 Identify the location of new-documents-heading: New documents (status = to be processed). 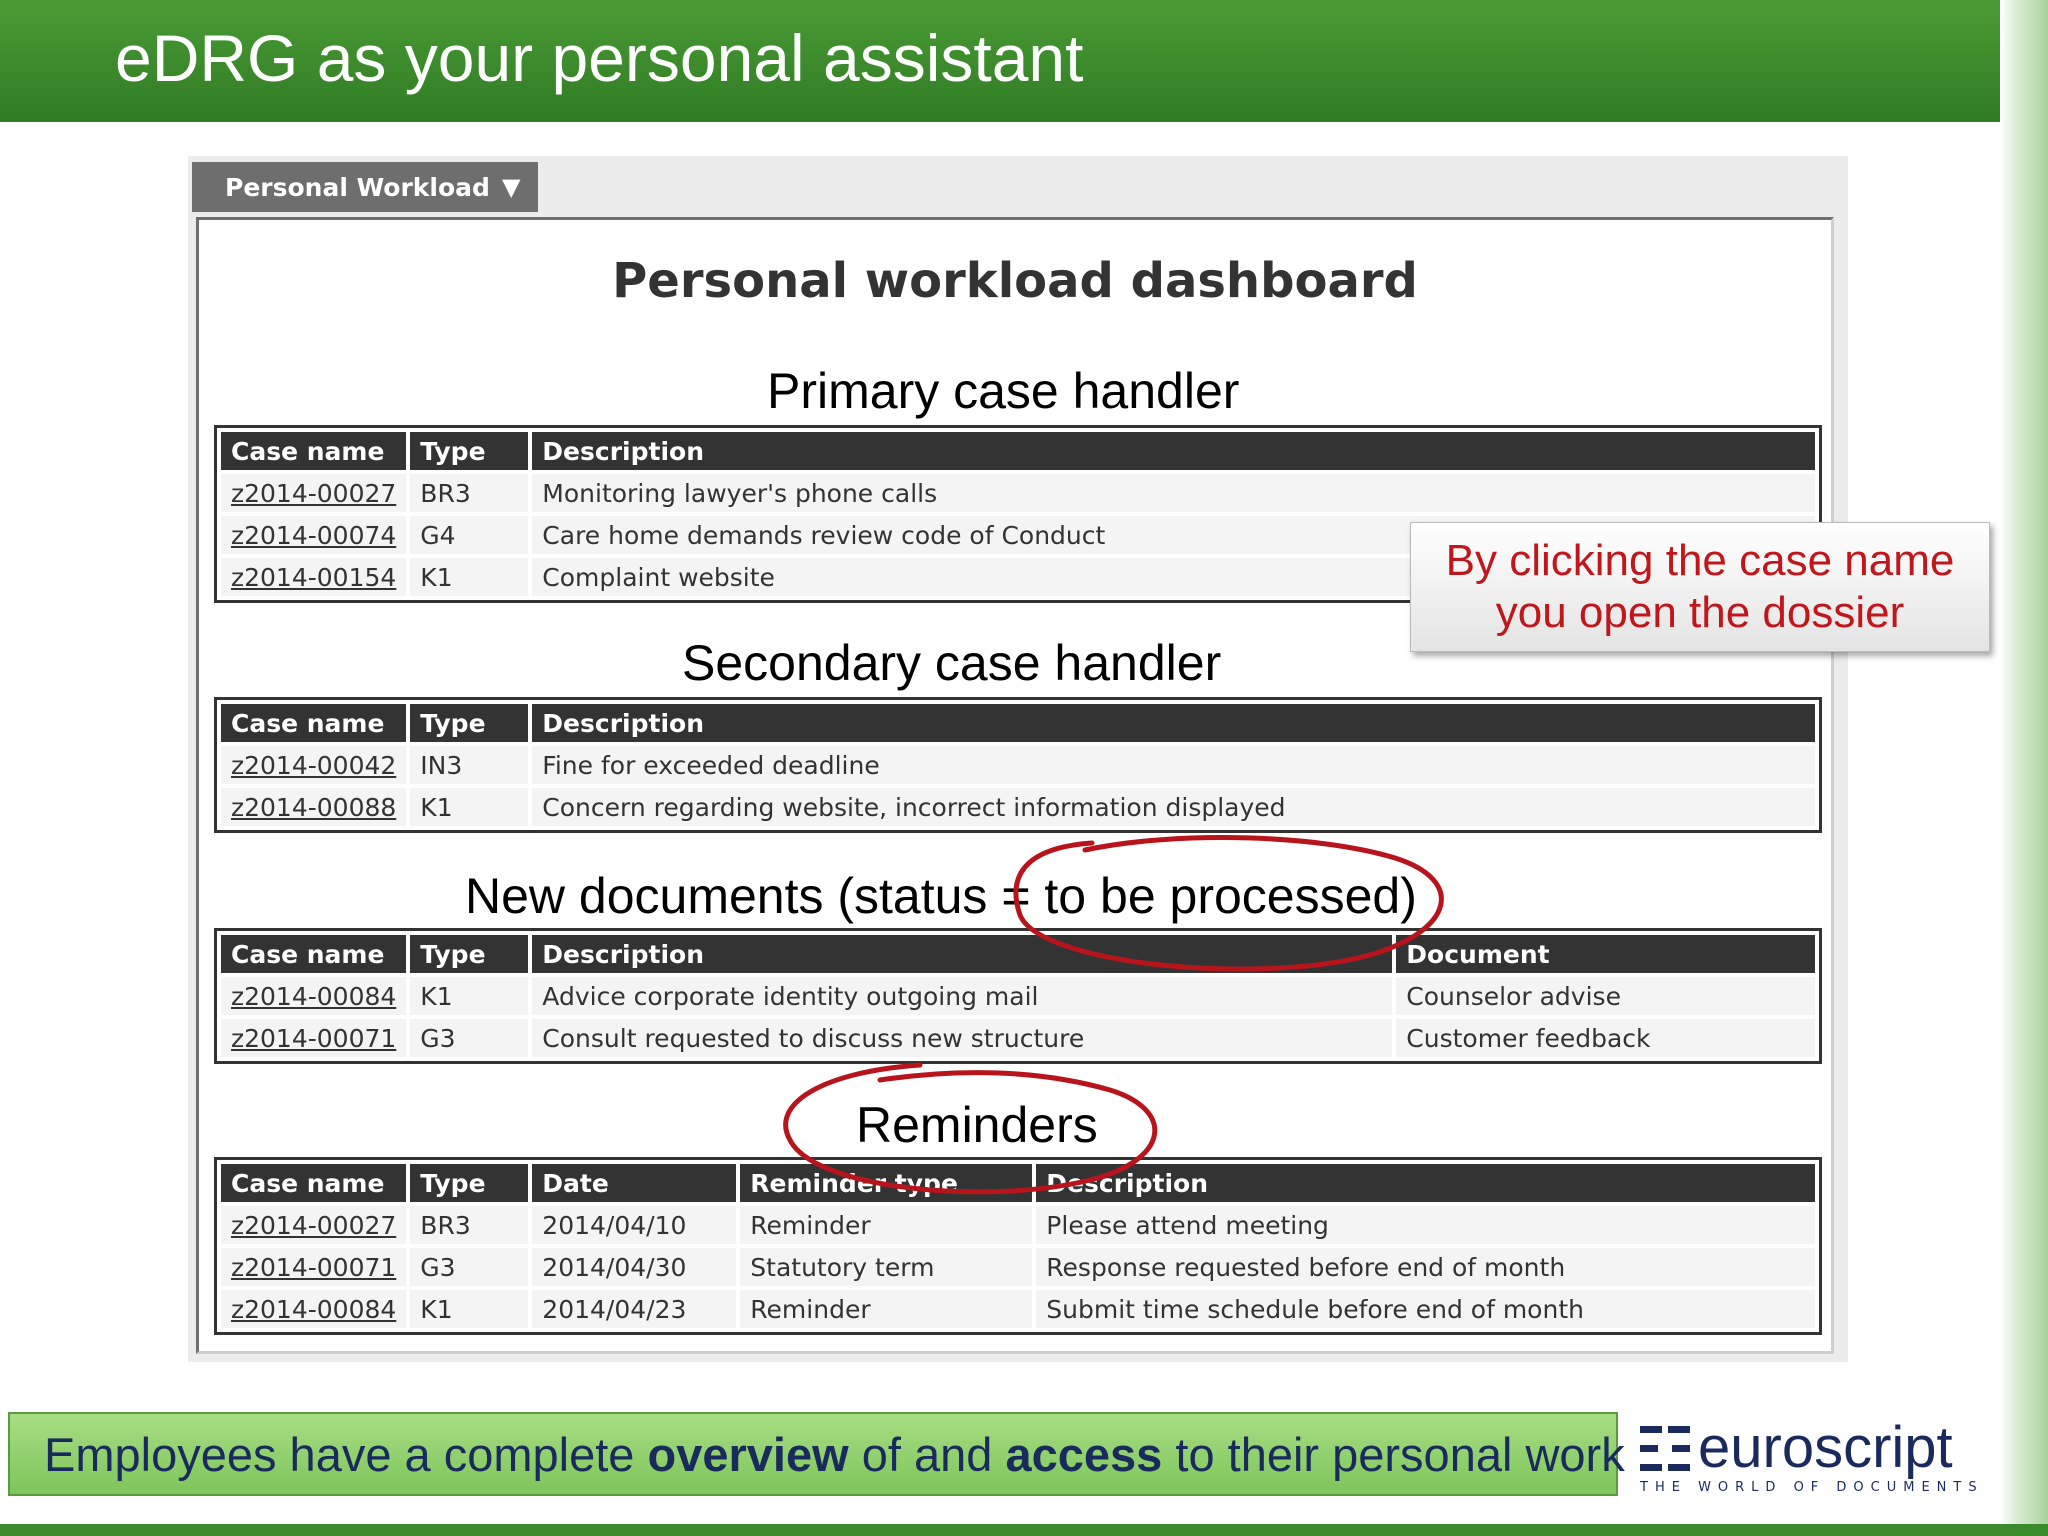
(941, 896).